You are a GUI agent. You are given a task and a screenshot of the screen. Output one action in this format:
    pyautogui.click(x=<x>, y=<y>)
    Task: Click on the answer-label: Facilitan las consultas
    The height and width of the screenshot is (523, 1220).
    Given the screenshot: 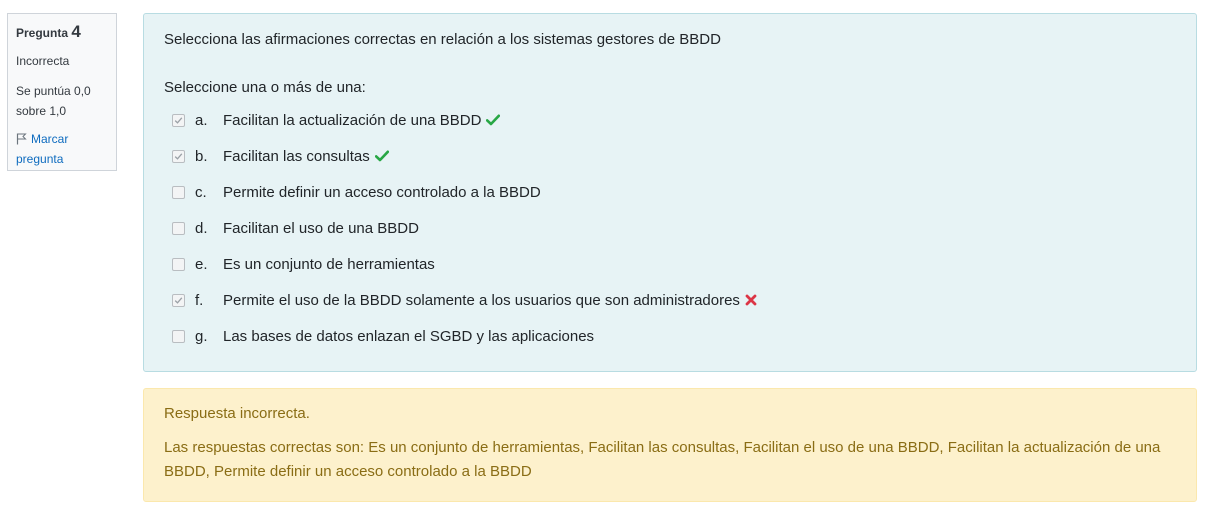 What is the action you would take?
    pyautogui.click(x=296, y=156)
    